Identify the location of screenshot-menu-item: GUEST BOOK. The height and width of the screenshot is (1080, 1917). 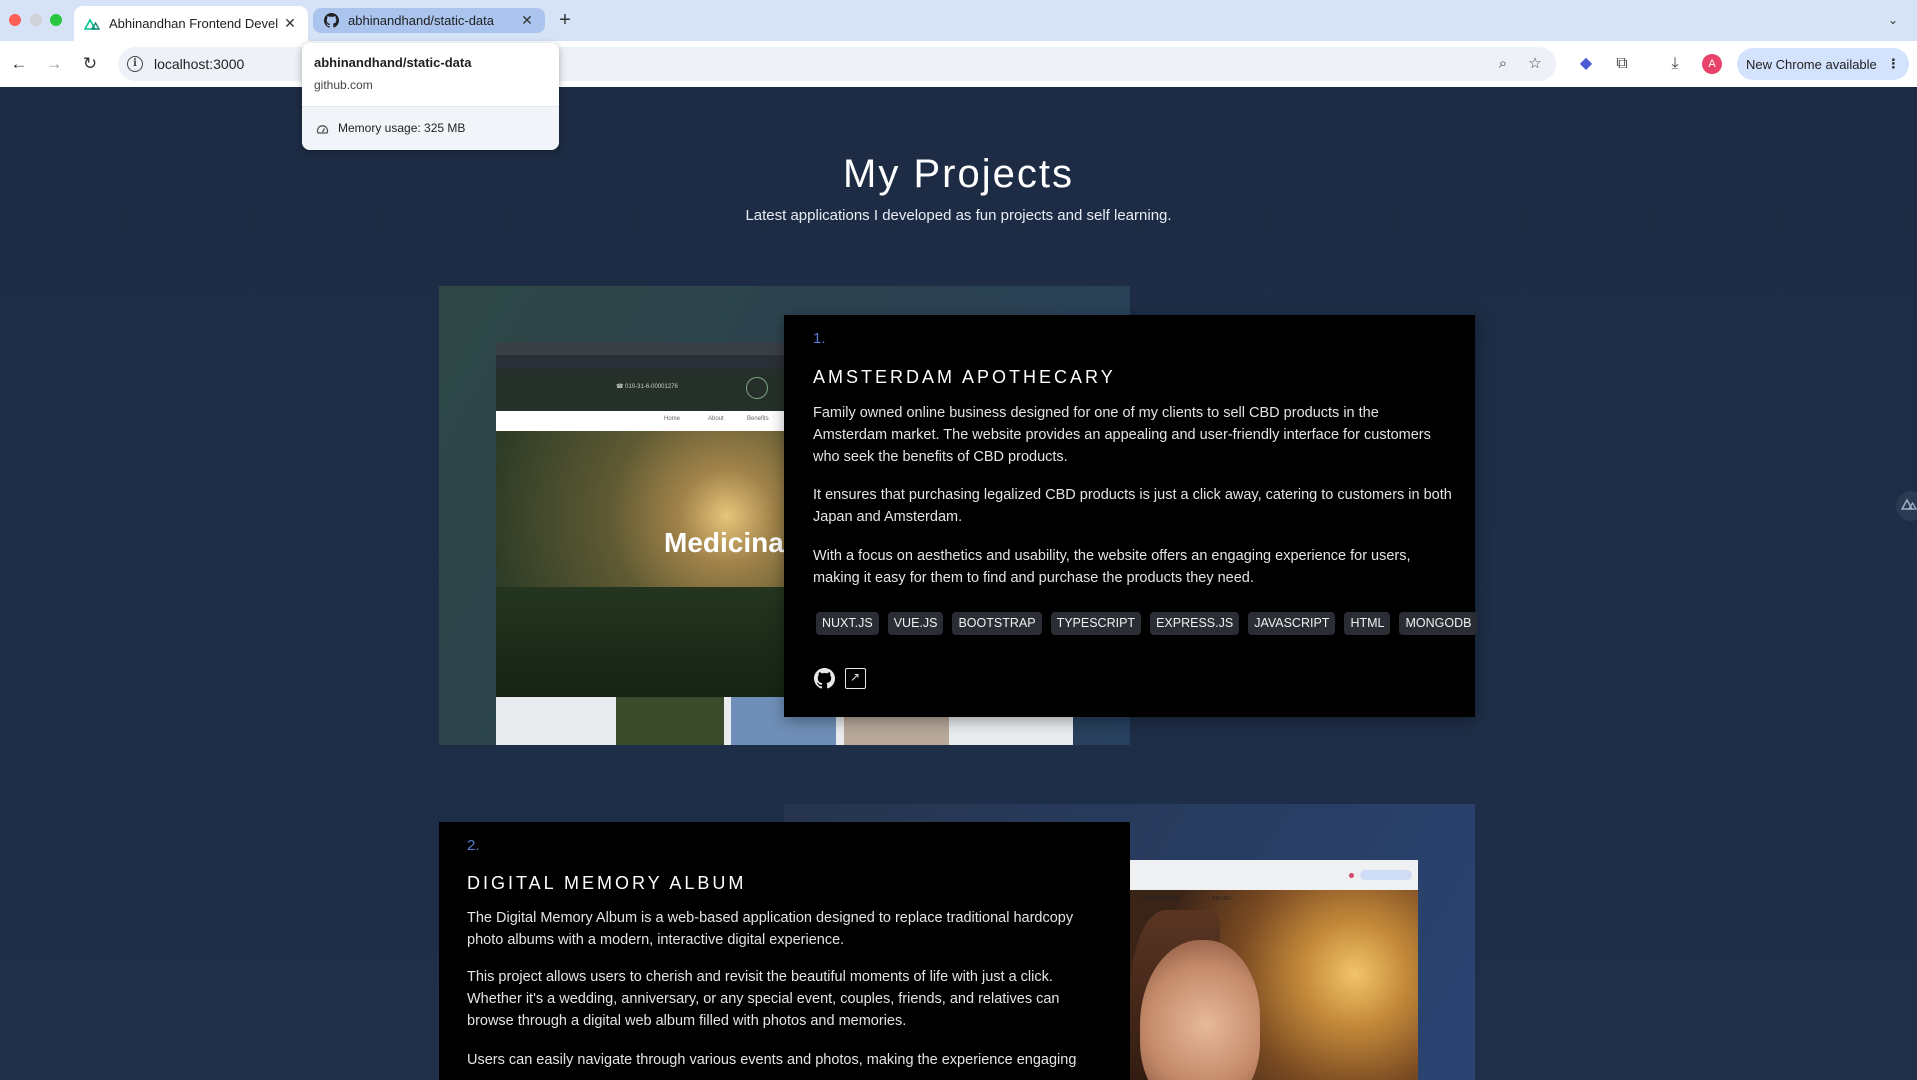
(1161, 899).